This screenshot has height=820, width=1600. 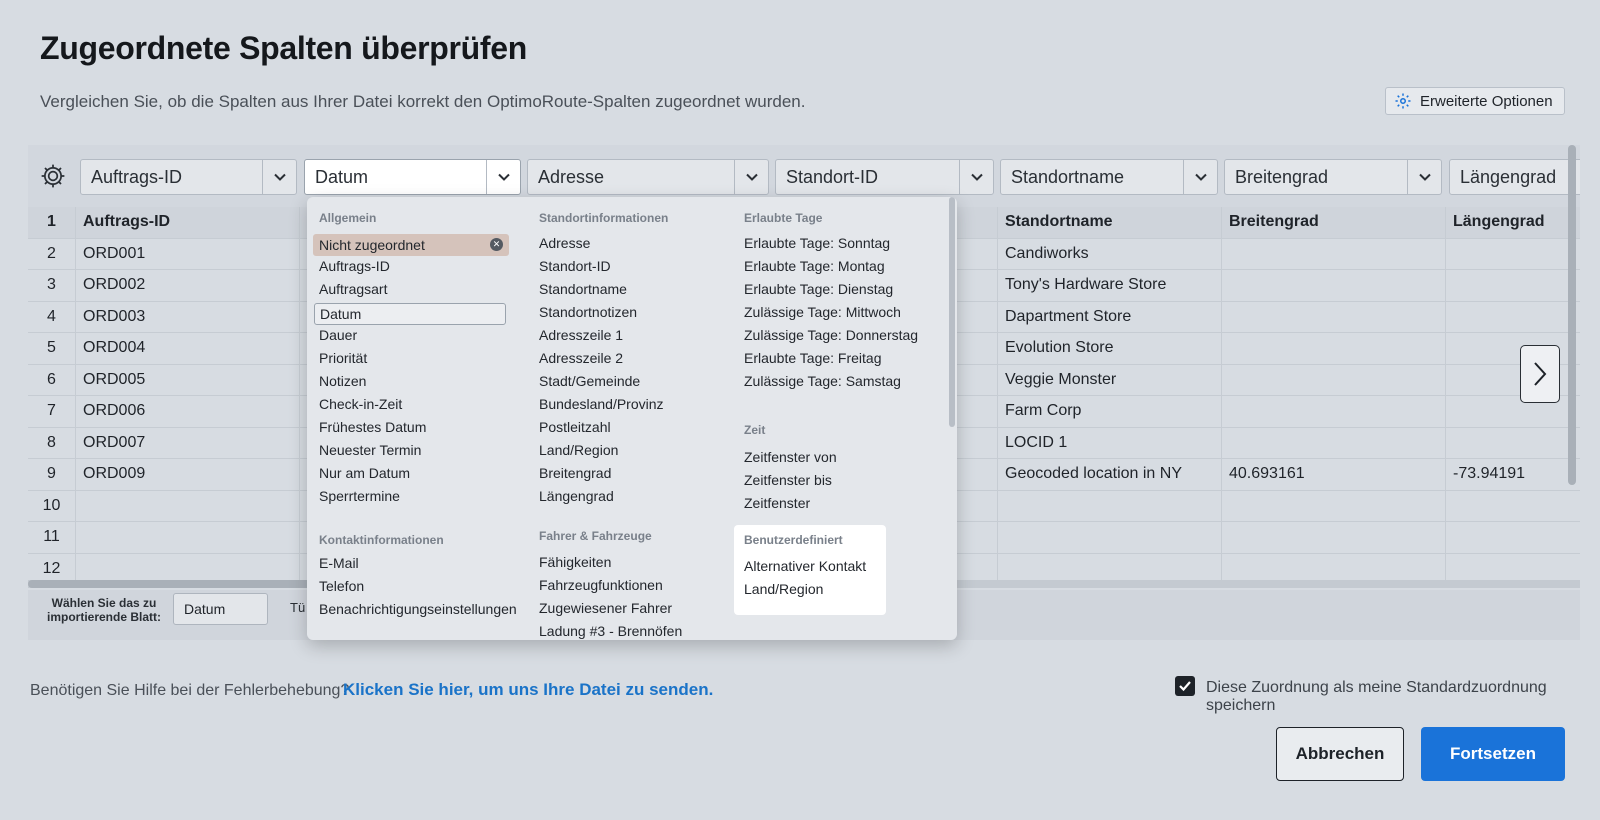 What do you see at coordinates (52, 379) in the screenshot?
I see `row-number: 6` at bounding box center [52, 379].